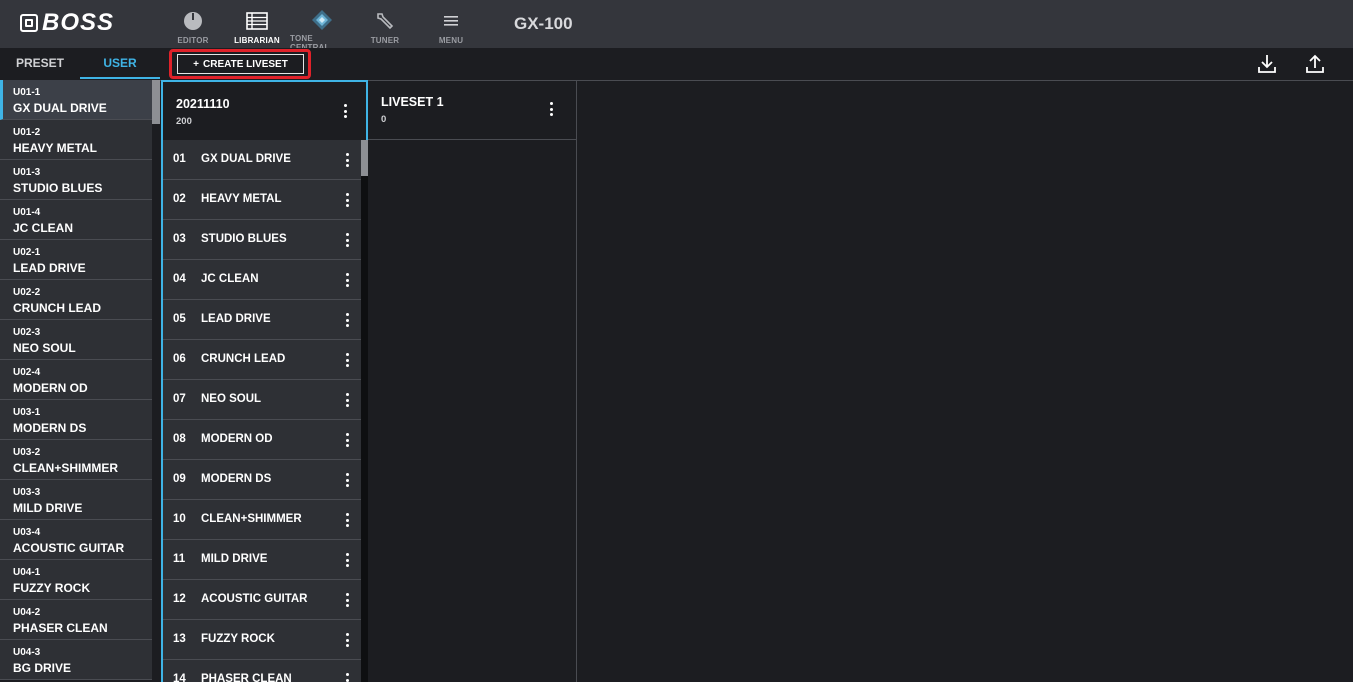 Image resolution: width=1353 pixels, height=682 pixels. I want to click on liveset-member-item: 03 STUDIO BLUES, so click(262, 240).